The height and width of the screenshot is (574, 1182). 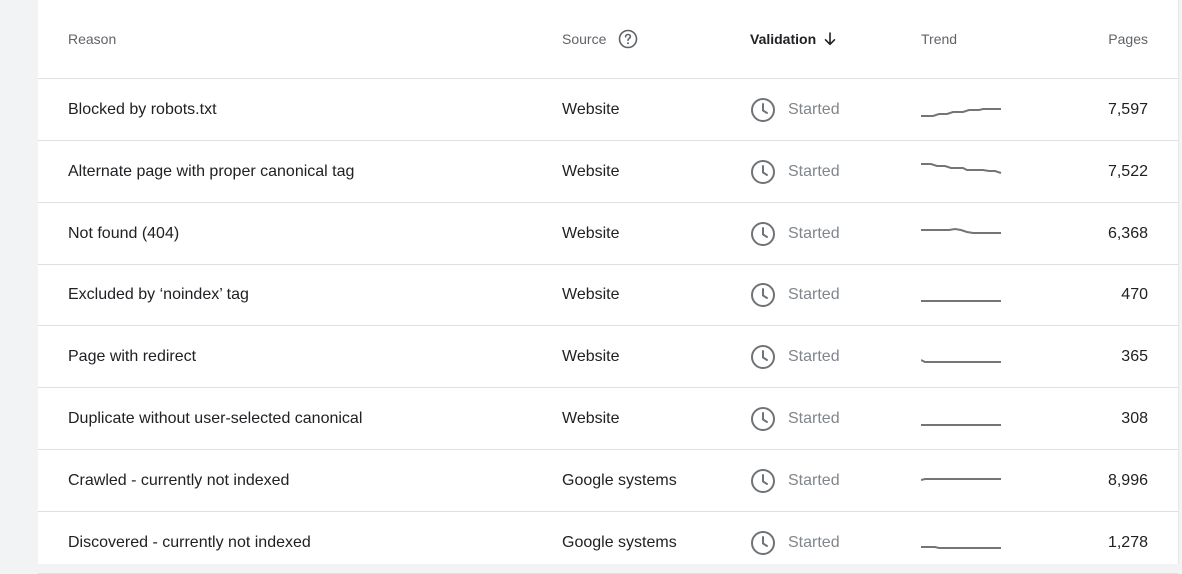 I want to click on header-pages-label: Pages, so click(x=1128, y=39).